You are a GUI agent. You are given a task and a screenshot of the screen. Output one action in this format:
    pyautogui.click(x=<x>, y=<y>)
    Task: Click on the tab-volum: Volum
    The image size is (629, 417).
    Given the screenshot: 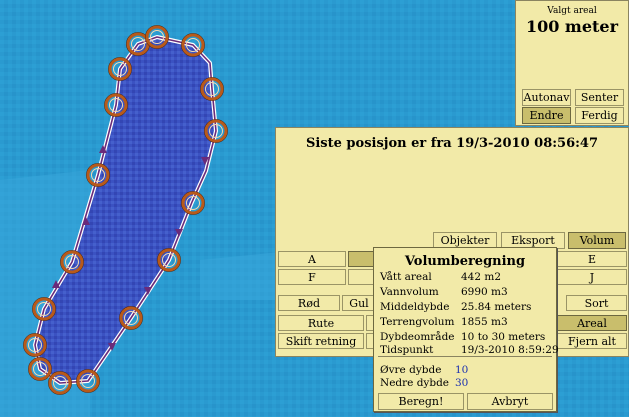 What is the action you would take?
    pyautogui.click(x=597, y=240)
    